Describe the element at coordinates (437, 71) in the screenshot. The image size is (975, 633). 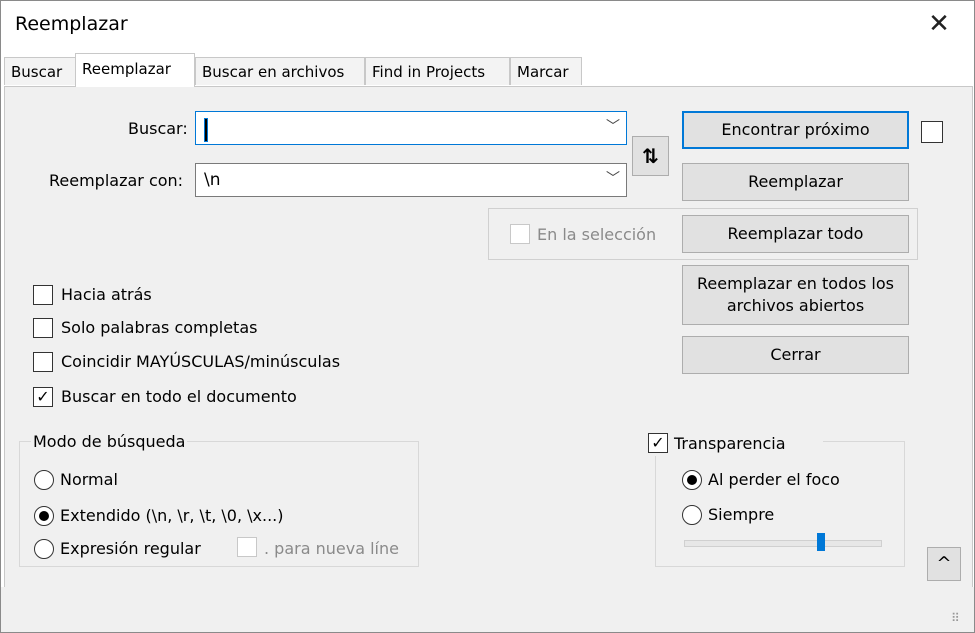
I see `tab-find-in-projects: Find in Projects` at that location.